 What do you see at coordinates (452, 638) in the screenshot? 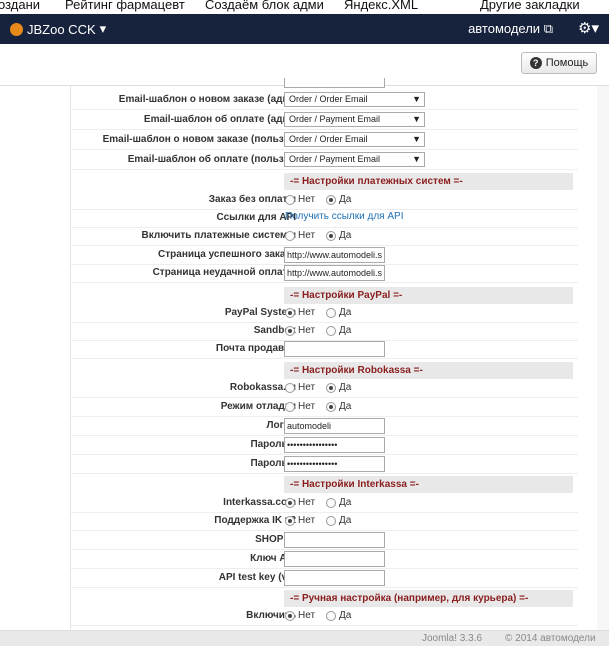
I see `footer-version: Joomla! 3.3.6` at bounding box center [452, 638].